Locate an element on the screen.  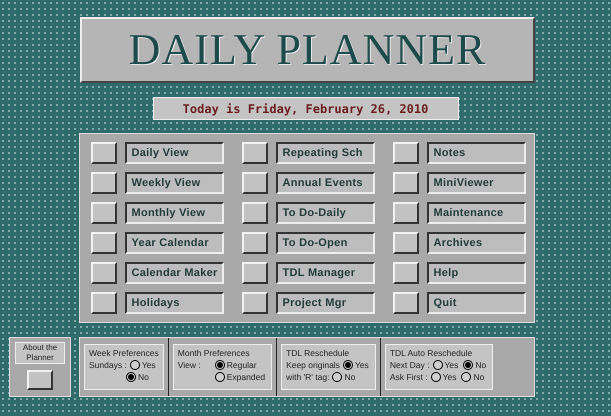
menu-label: Archives is located at coordinates (476, 243).